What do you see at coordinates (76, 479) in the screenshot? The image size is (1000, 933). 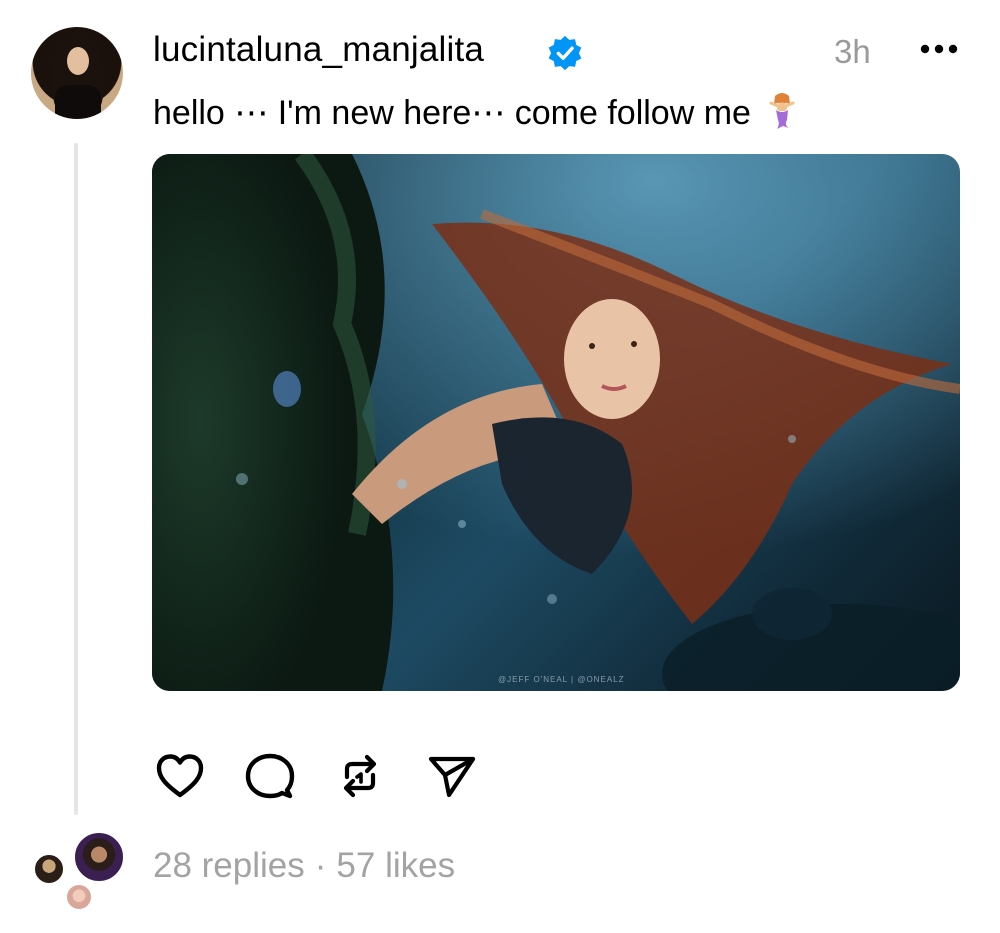 I see `thread-line` at bounding box center [76, 479].